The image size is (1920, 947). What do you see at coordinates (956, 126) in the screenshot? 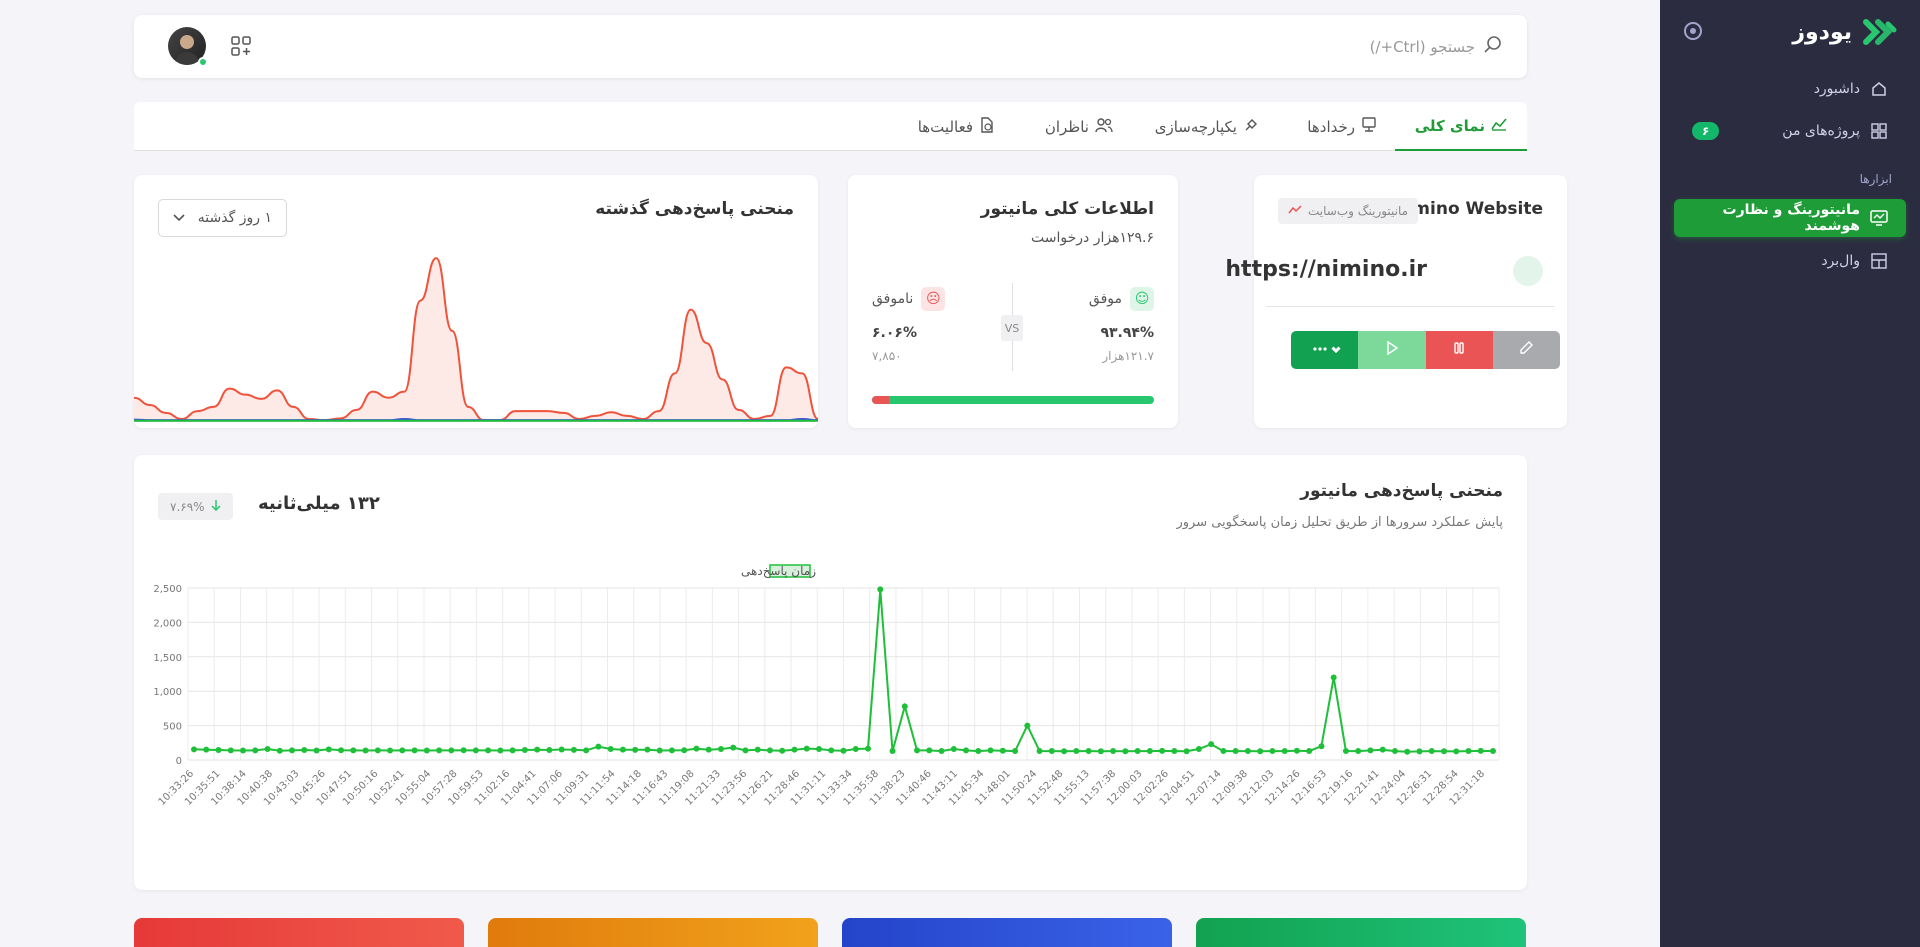
I see `tab-activities: فعالیت‌ها` at bounding box center [956, 126].